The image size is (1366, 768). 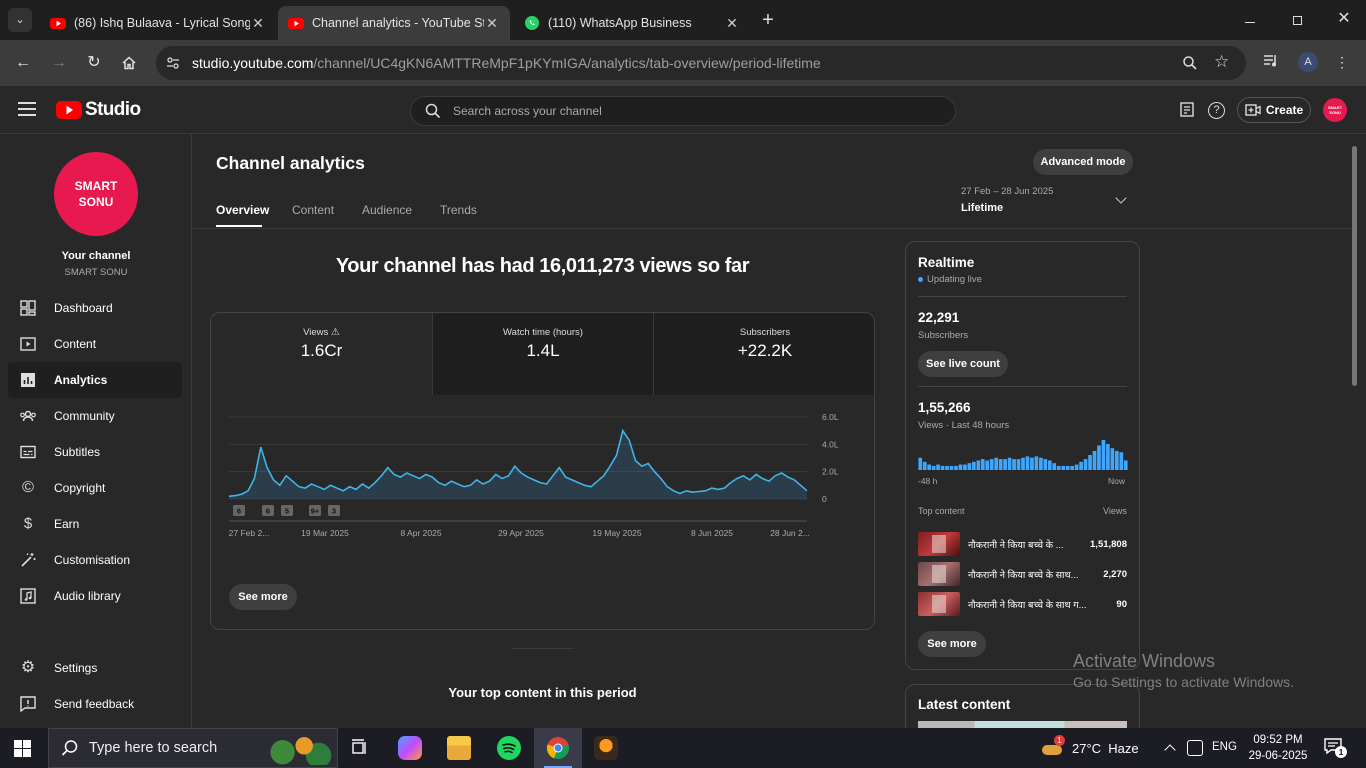 What do you see at coordinates (173, 63) in the screenshot?
I see `site-info-icon` at bounding box center [173, 63].